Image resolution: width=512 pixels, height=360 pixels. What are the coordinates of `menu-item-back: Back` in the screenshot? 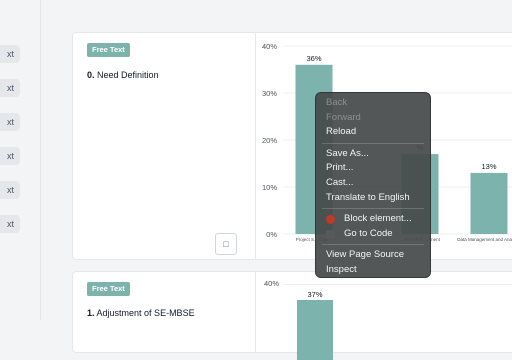 It's located at (373, 103).